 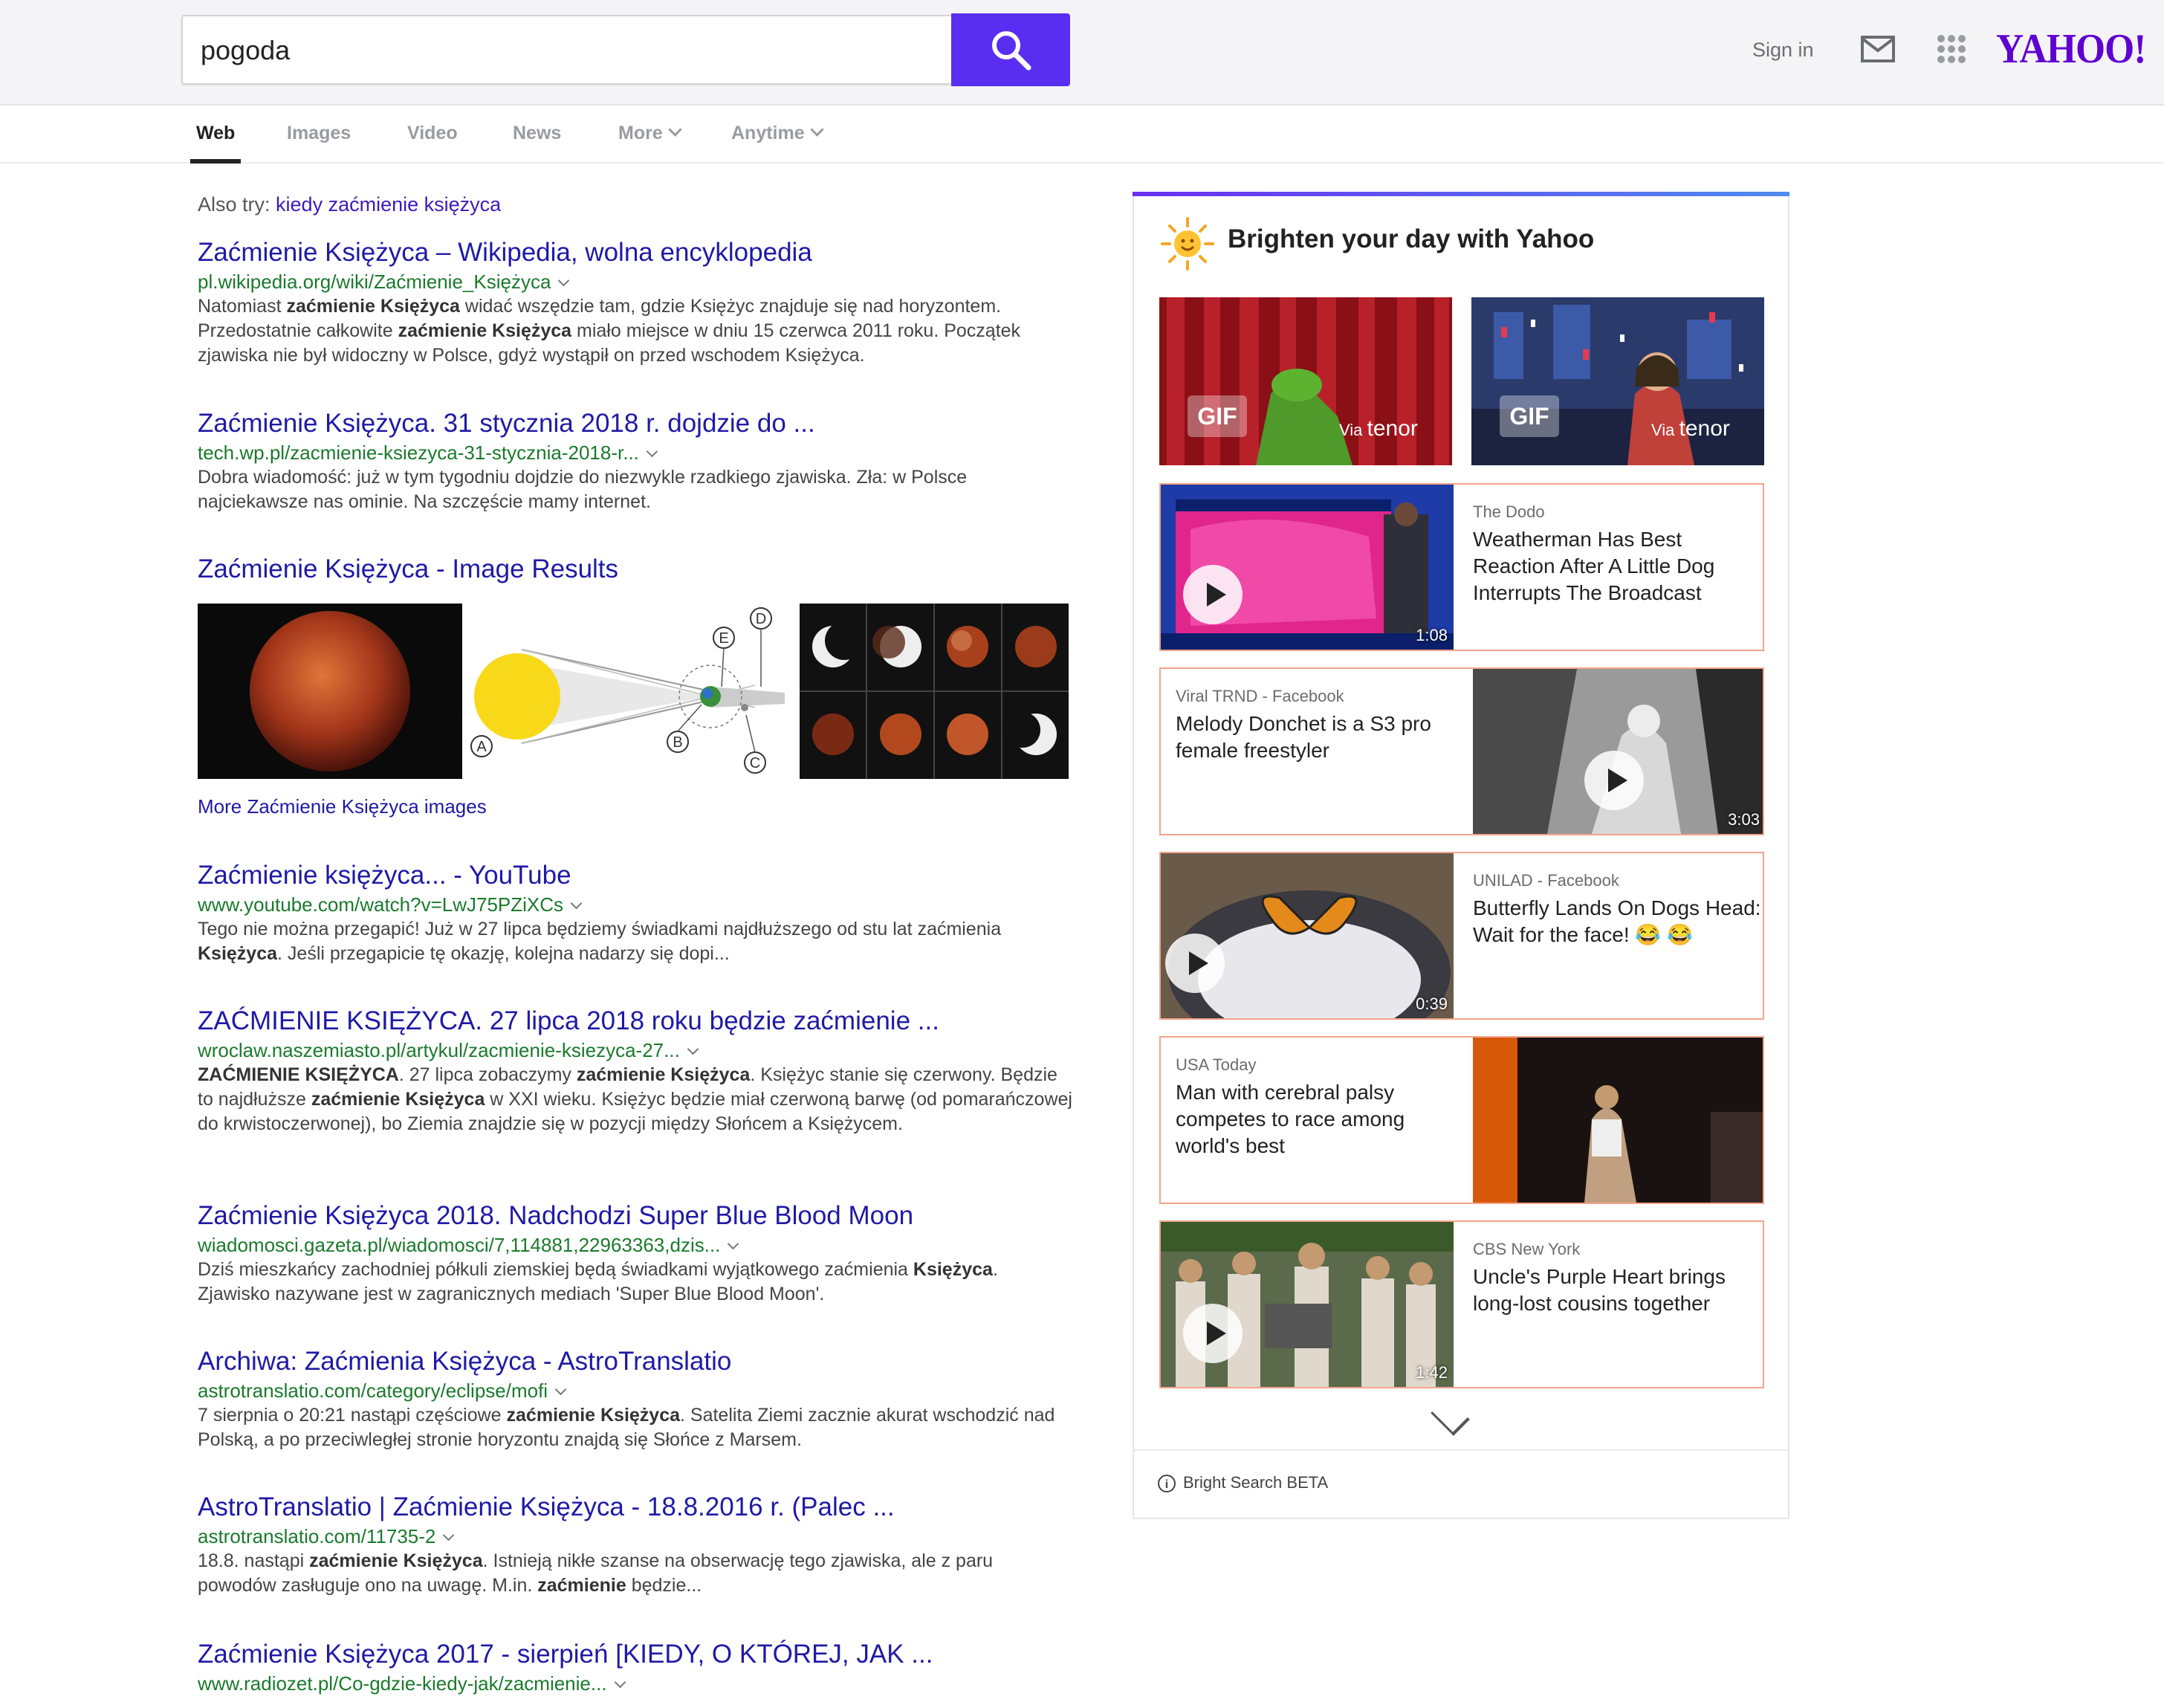 I want to click on tab-video: Video, so click(x=432, y=134).